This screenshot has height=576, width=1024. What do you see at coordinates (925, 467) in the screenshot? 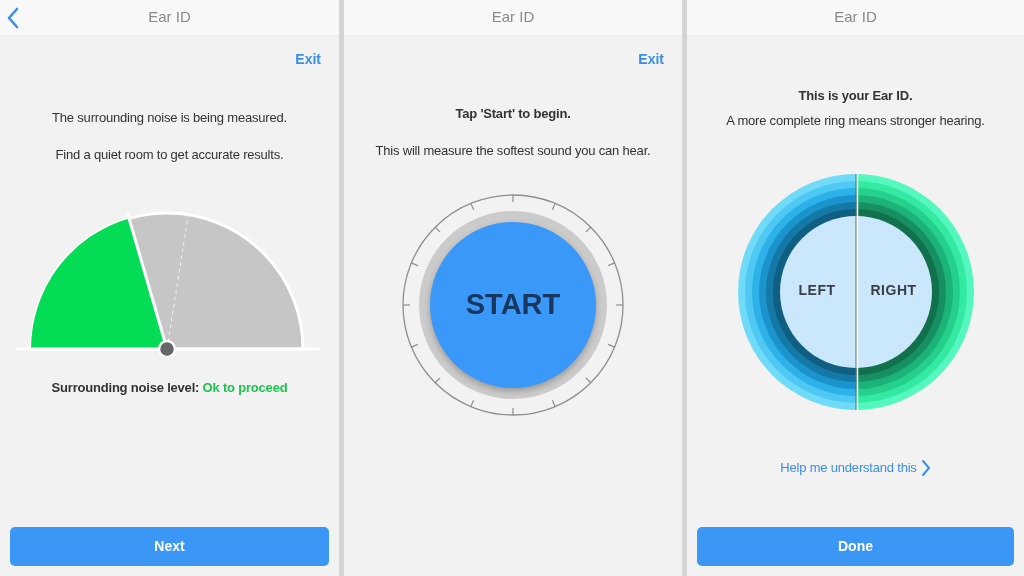
I see `chevron-icon` at bounding box center [925, 467].